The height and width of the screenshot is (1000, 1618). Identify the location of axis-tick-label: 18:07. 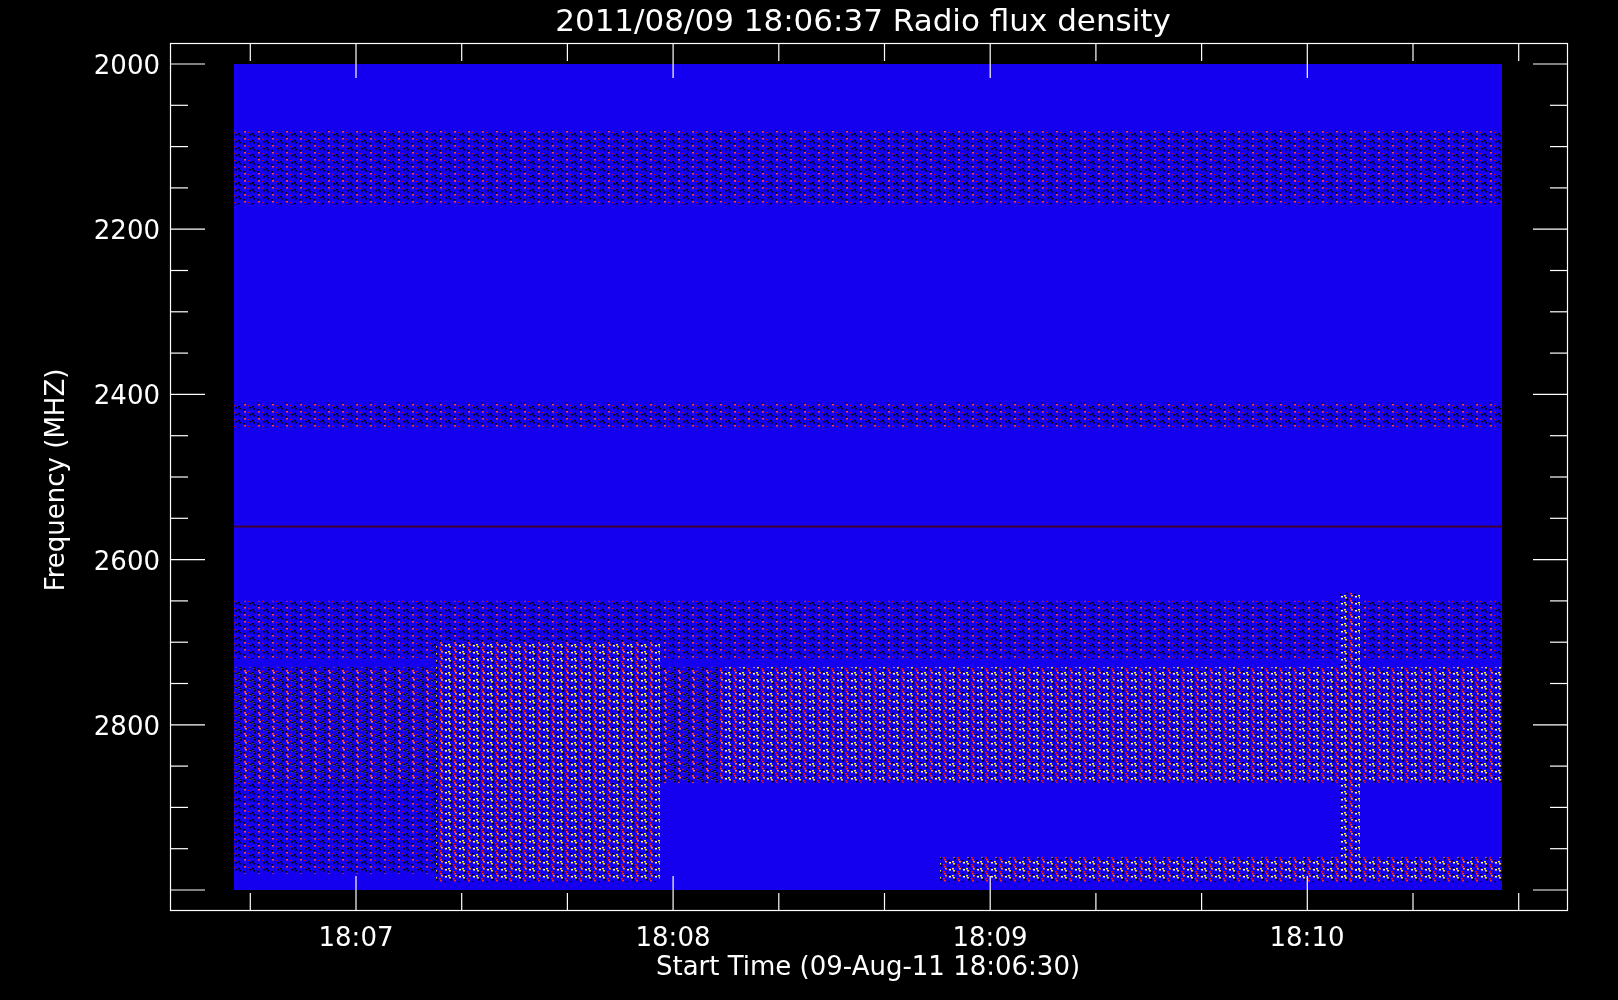
(356, 937).